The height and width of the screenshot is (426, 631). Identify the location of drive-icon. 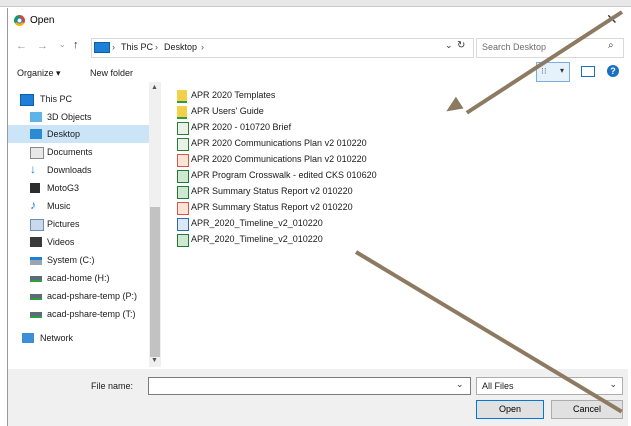
(36, 261).